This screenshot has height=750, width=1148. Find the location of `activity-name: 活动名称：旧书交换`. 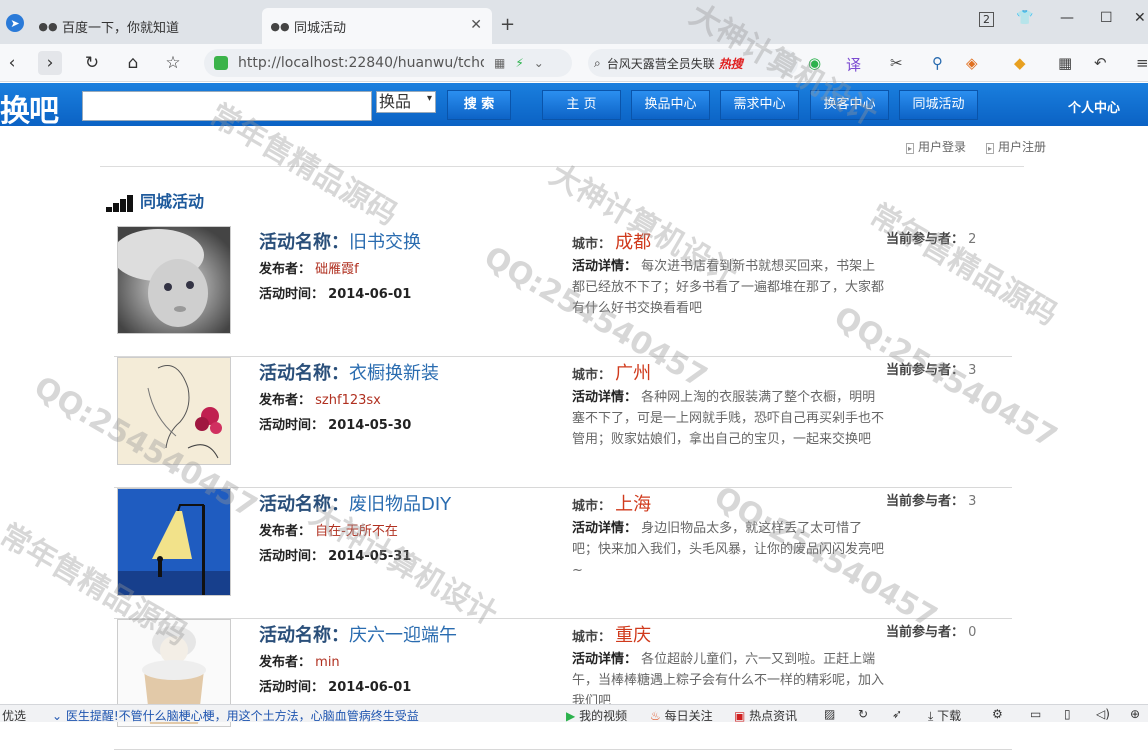

activity-name: 活动名称：旧书交换 is located at coordinates (340, 241).